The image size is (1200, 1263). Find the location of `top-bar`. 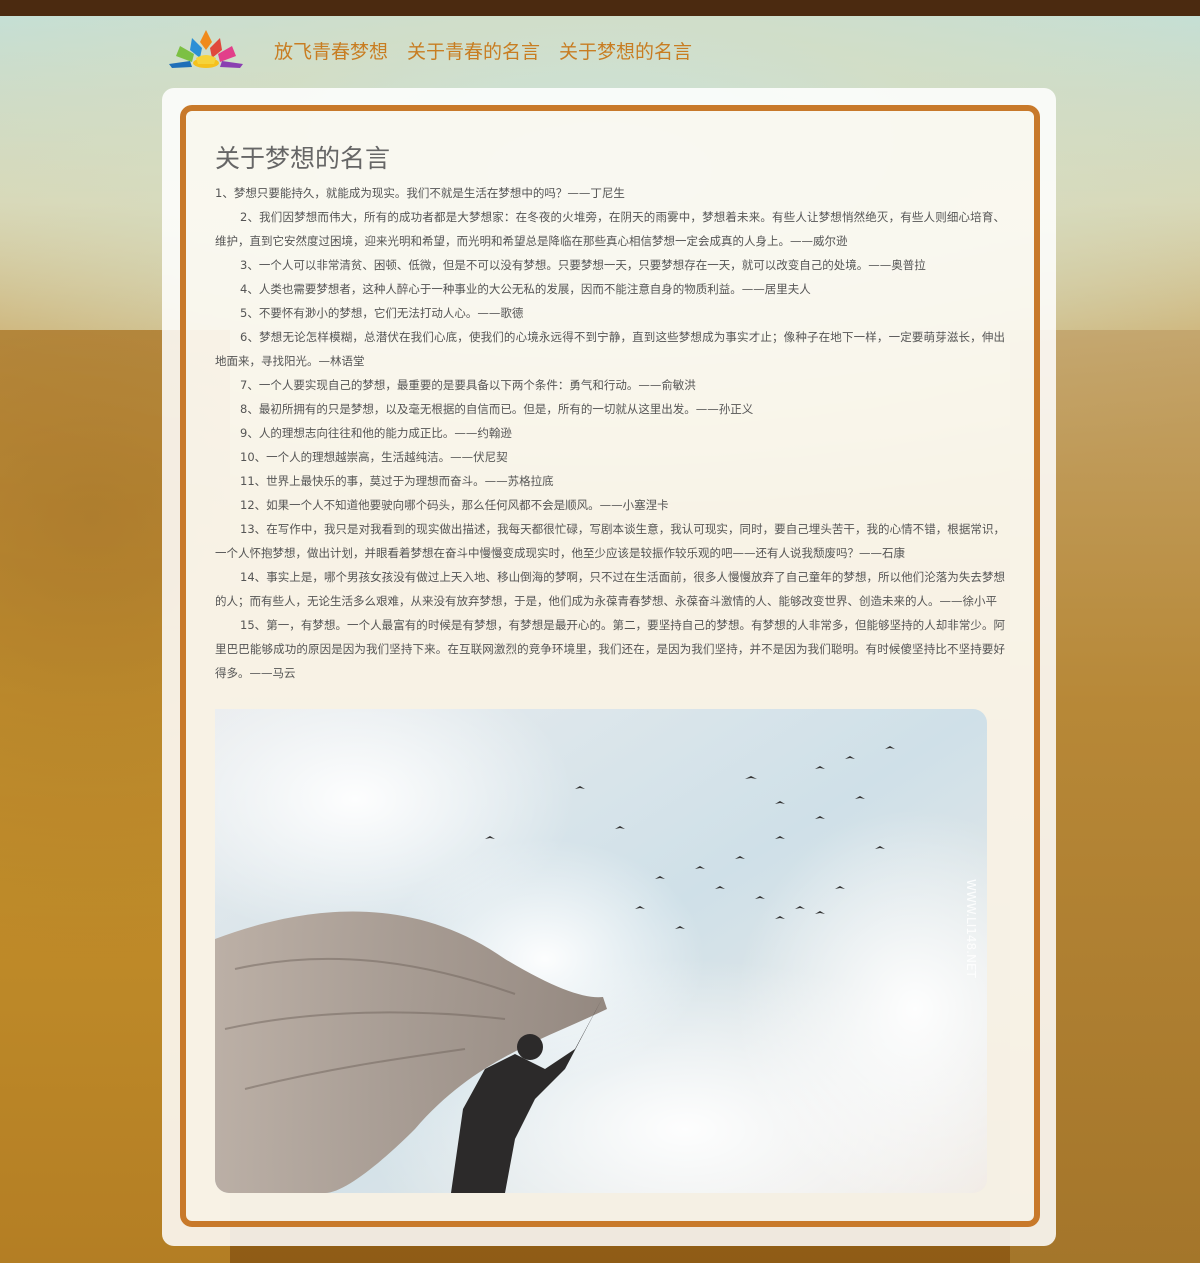

top-bar is located at coordinates (600, 8).